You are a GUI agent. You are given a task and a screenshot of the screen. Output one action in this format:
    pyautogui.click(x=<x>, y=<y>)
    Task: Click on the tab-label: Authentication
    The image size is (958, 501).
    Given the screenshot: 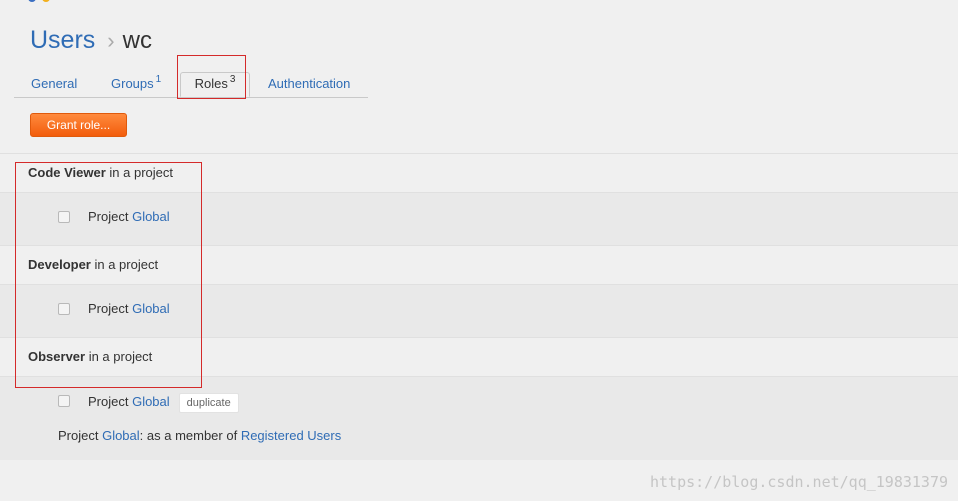 What is the action you would take?
    pyautogui.click(x=309, y=83)
    